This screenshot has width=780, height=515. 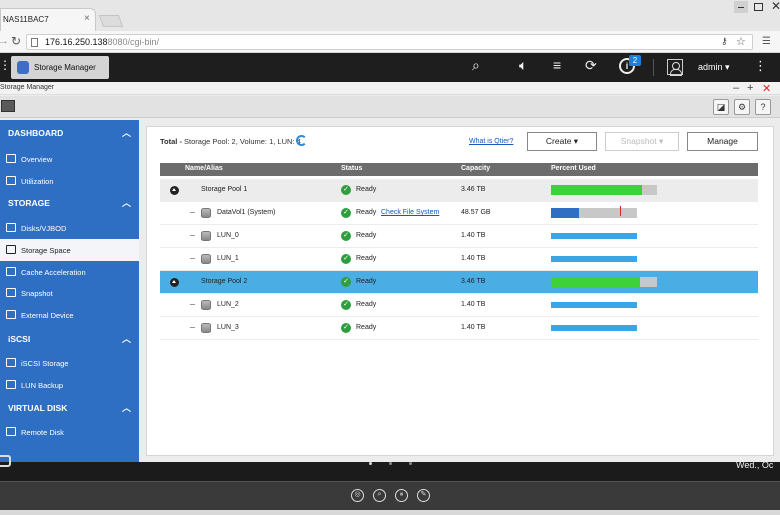 I want to click on browser-tab: NAS11BAC7 ×, so click(x=48, y=19).